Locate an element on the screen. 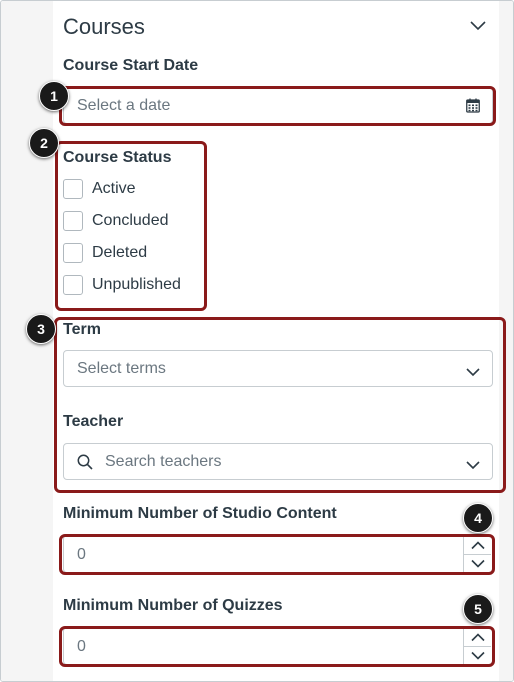 This screenshot has height=682, width=514. min-studio-content-label: Minimum Number of Studio Content is located at coordinates (200, 513).